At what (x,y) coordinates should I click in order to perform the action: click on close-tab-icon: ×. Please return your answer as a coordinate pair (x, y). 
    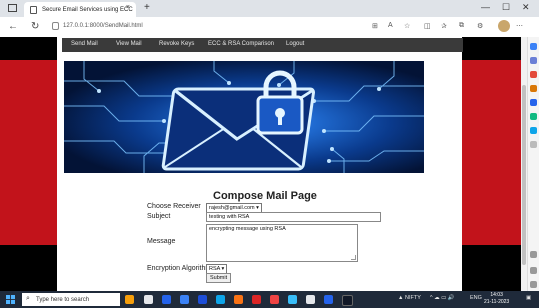
    Looking at the image, I should click on (128, 7).